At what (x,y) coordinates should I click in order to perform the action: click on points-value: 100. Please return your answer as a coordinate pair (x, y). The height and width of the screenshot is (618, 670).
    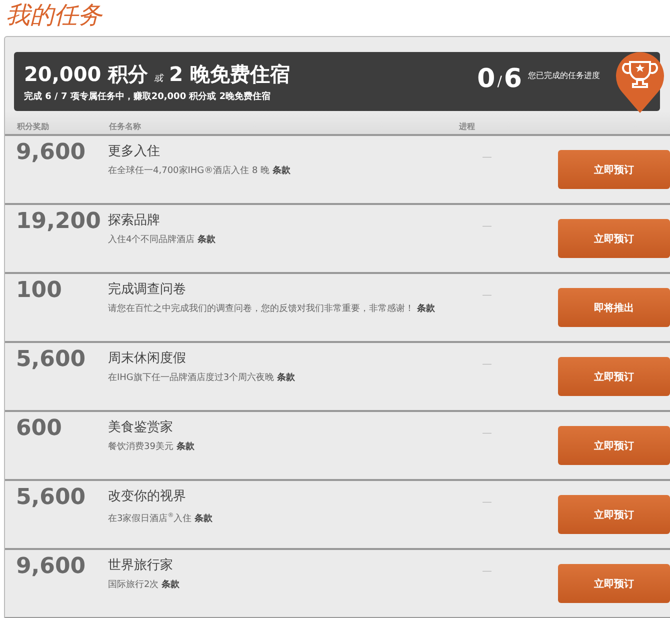
    Looking at the image, I should click on (39, 290).